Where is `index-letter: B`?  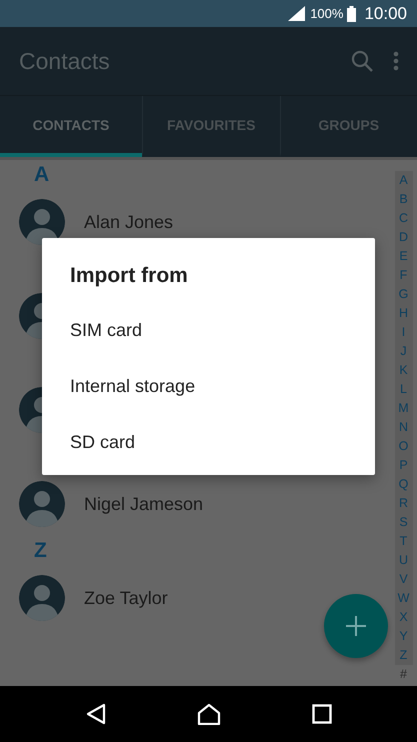
index-letter: B is located at coordinates (403, 199).